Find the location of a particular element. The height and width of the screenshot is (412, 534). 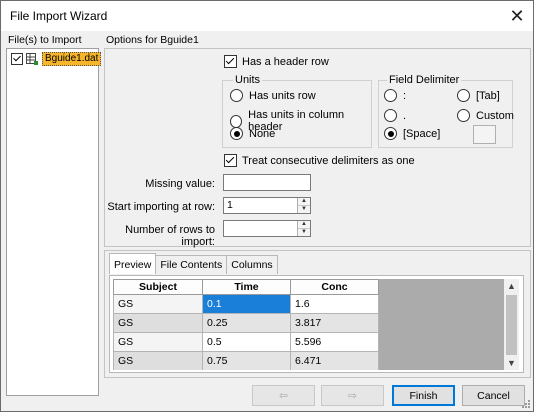

table-row: GS 0.75 6.471 is located at coordinates (246, 360).